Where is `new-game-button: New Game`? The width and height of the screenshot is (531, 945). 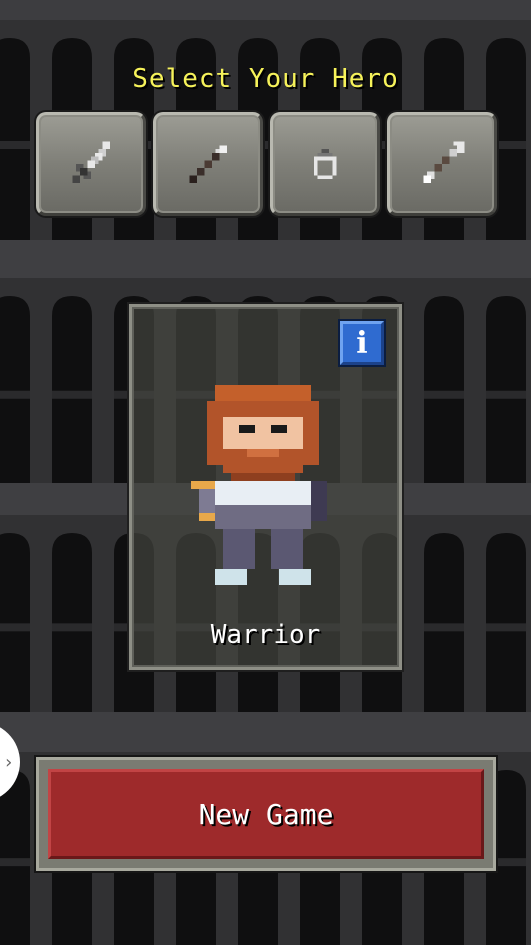 new-game-button: New Game is located at coordinates (266, 814).